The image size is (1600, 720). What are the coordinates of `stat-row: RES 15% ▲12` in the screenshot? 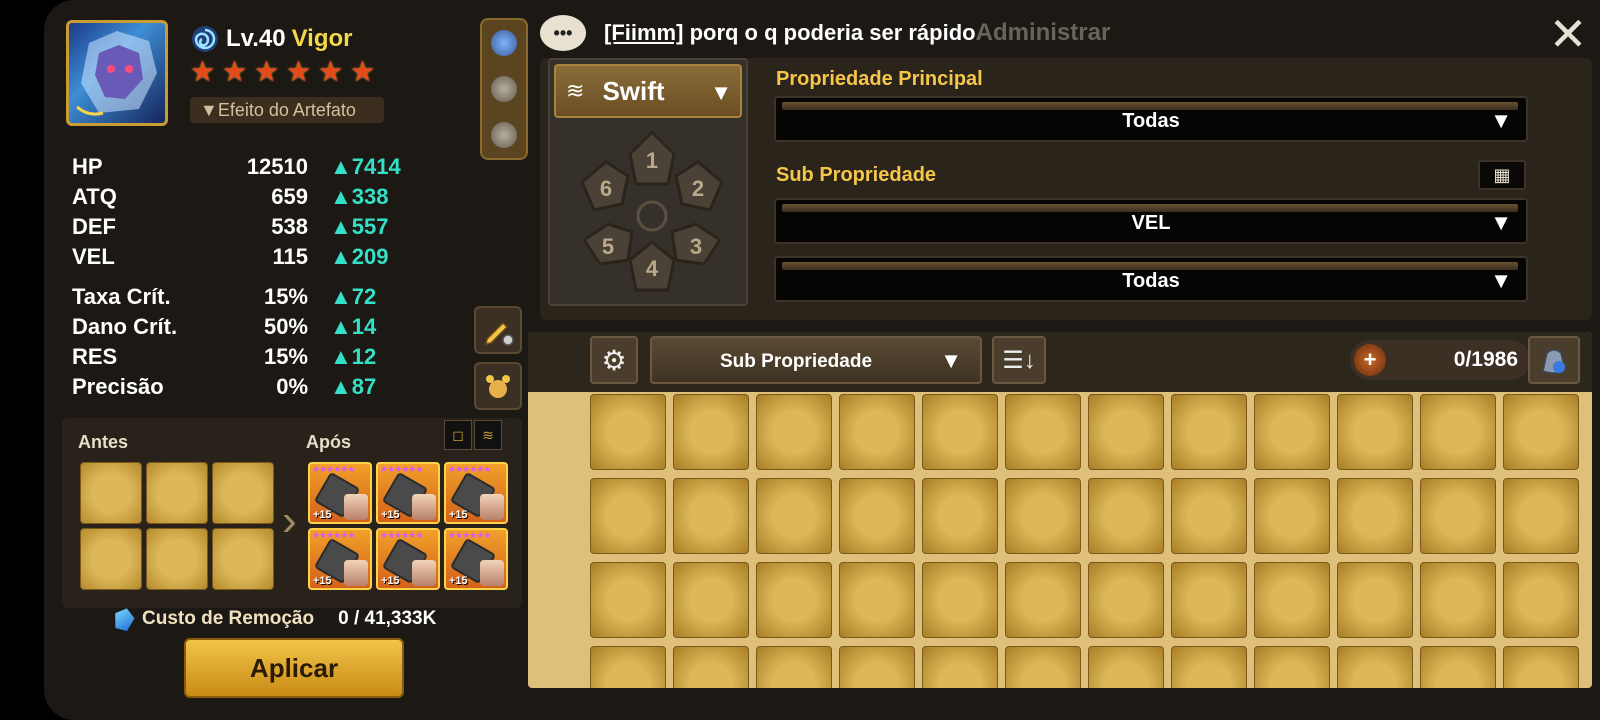 It's located at (272, 357).